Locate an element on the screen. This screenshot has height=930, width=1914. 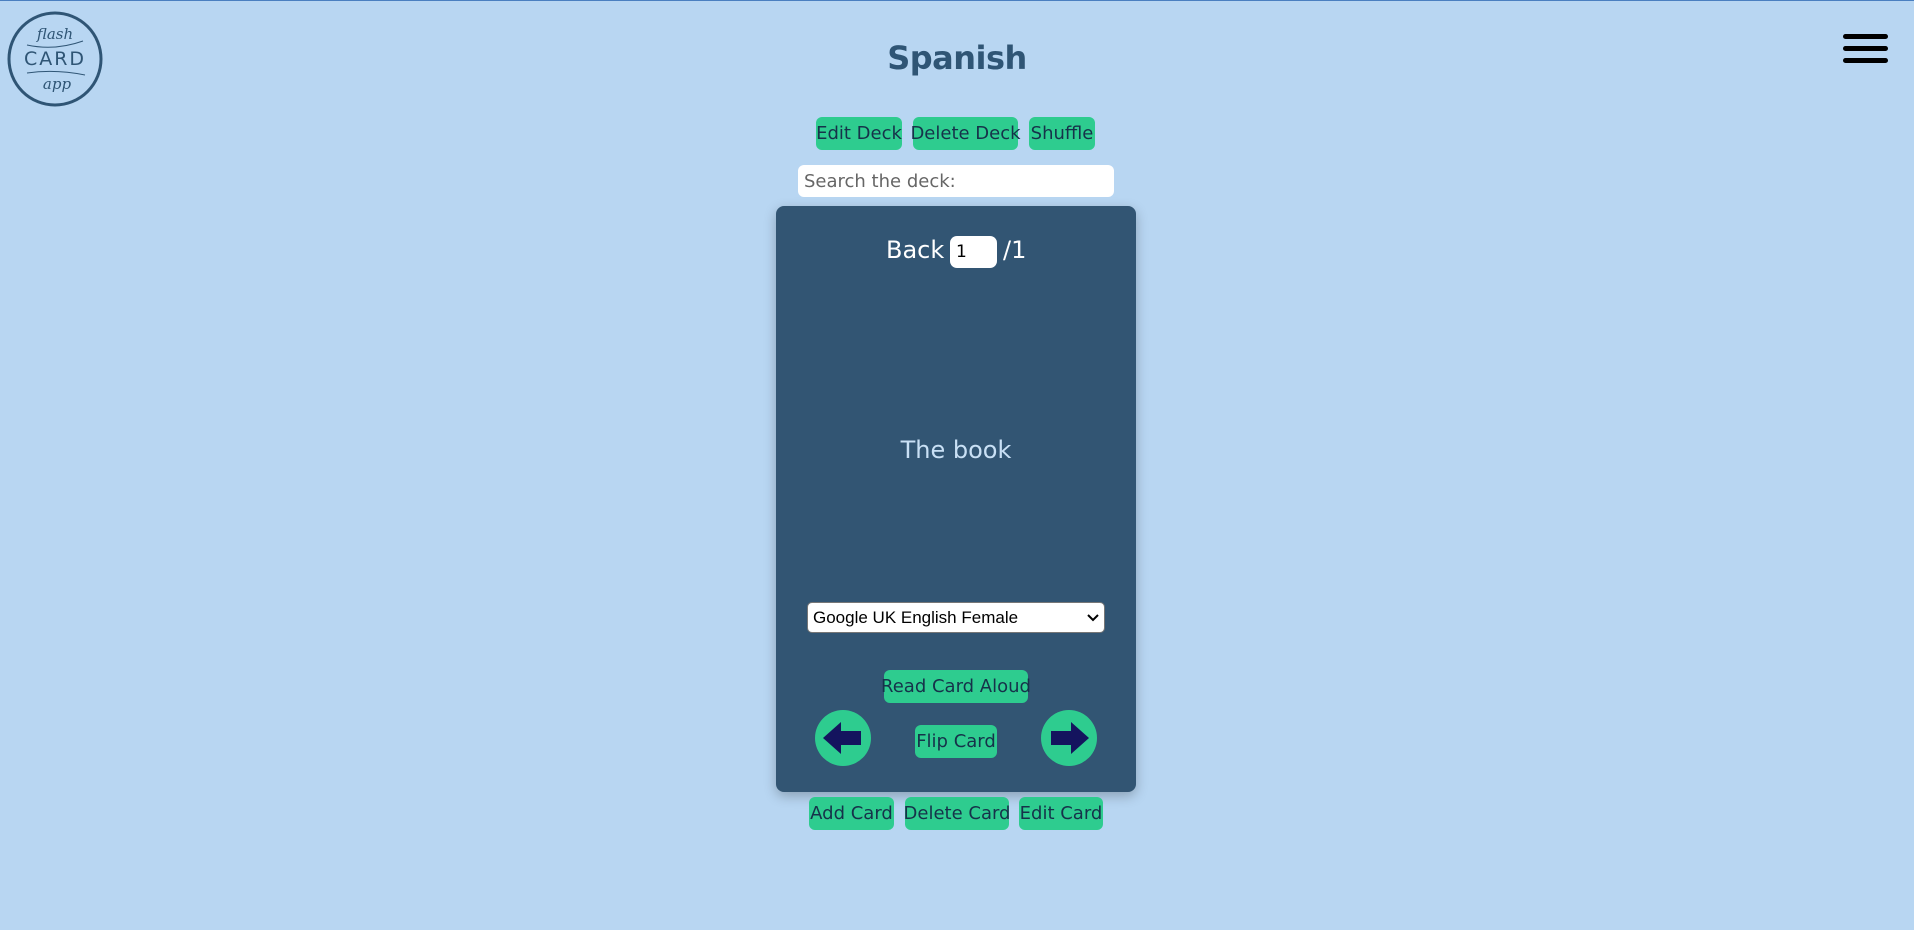
next-card-button is located at coordinates (1069, 738).